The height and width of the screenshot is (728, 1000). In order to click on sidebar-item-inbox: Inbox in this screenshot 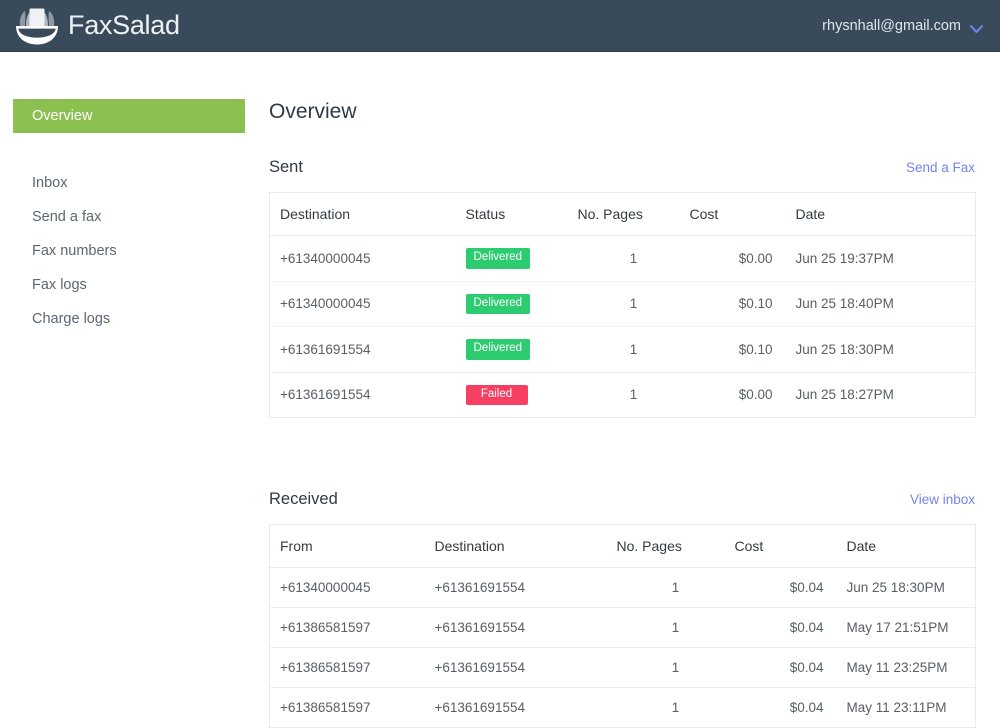, I will do `click(129, 183)`.